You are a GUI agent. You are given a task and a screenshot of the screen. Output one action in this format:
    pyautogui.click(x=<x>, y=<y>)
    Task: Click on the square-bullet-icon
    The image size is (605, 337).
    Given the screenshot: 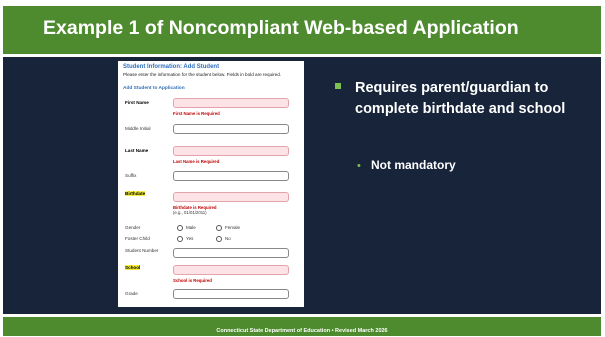 What is the action you would take?
    pyautogui.click(x=338, y=86)
    